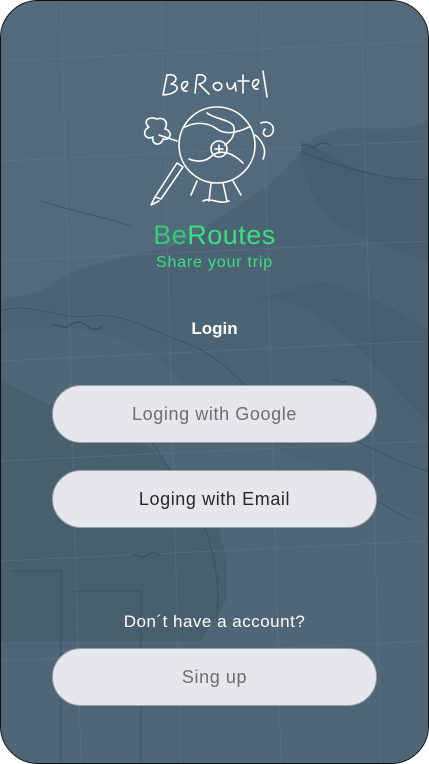  Describe the element at coordinates (214, 621) in the screenshot. I see `signup-prompt: Don´t have a account?` at that location.